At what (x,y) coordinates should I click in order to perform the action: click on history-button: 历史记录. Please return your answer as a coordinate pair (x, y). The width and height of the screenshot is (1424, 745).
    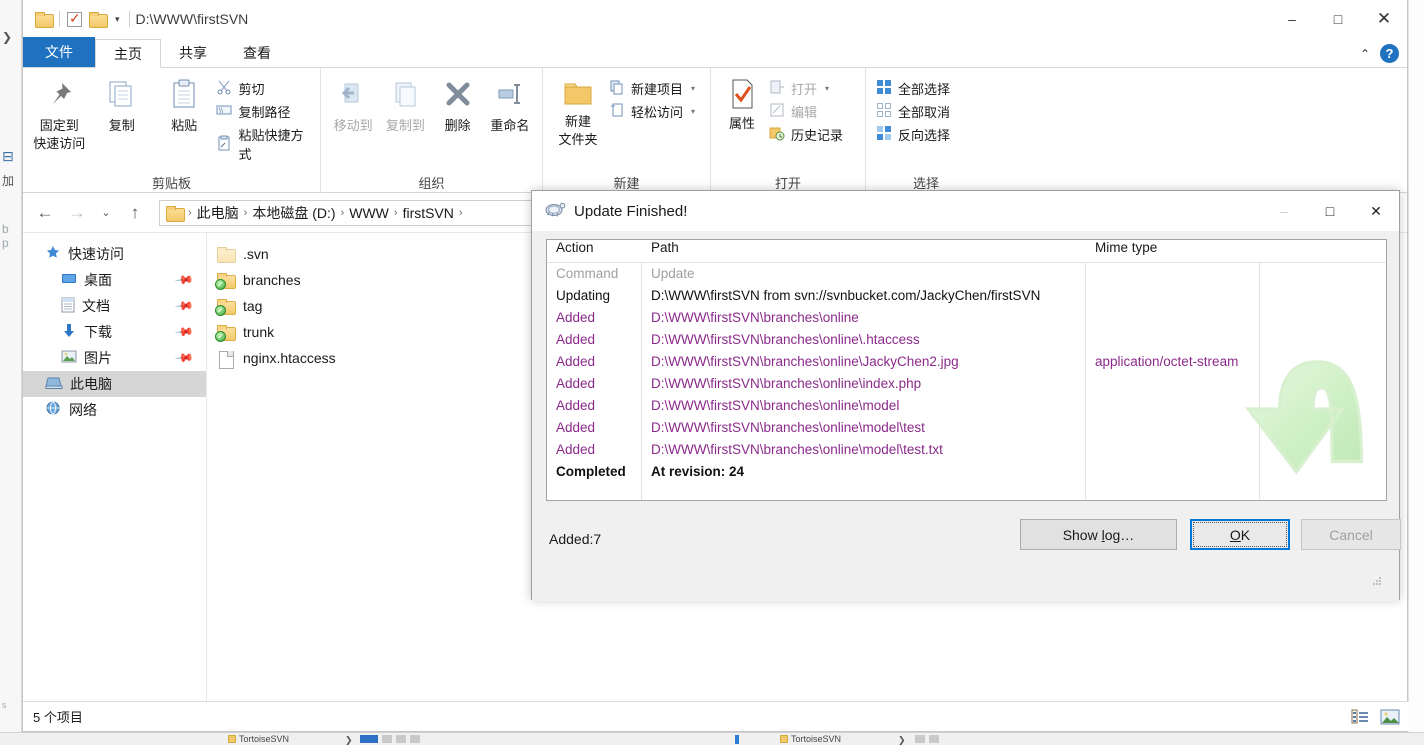
    Looking at the image, I should click on (806, 134).